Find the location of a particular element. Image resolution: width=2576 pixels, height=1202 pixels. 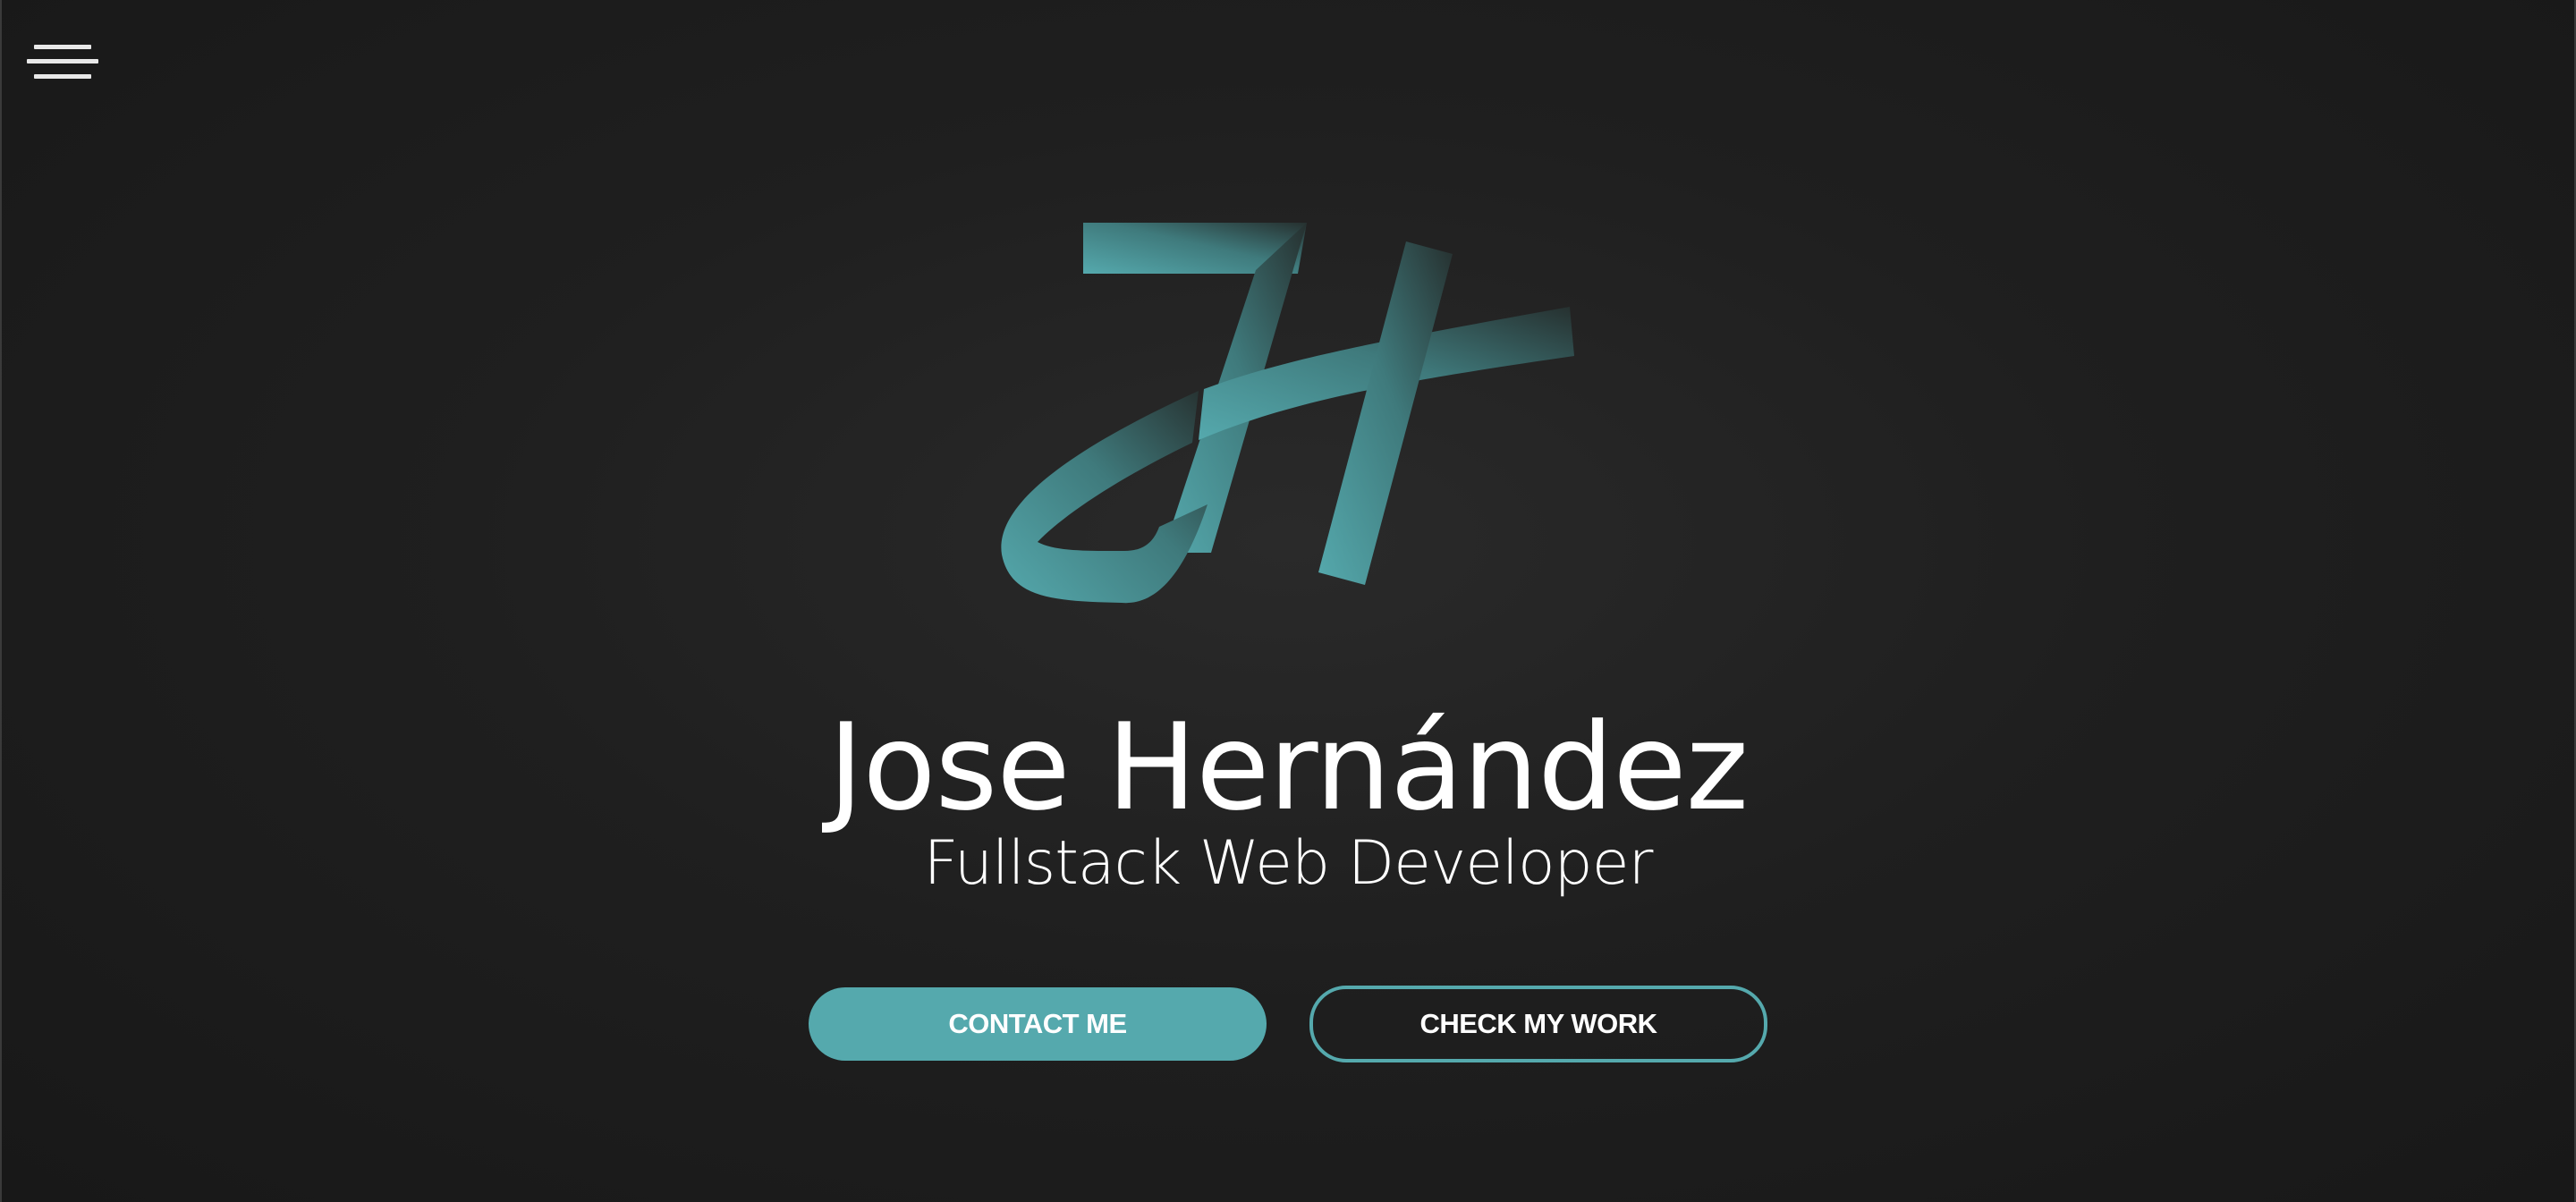

hero-title: Fullstack Web Developer is located at coordinates (1288, 863).